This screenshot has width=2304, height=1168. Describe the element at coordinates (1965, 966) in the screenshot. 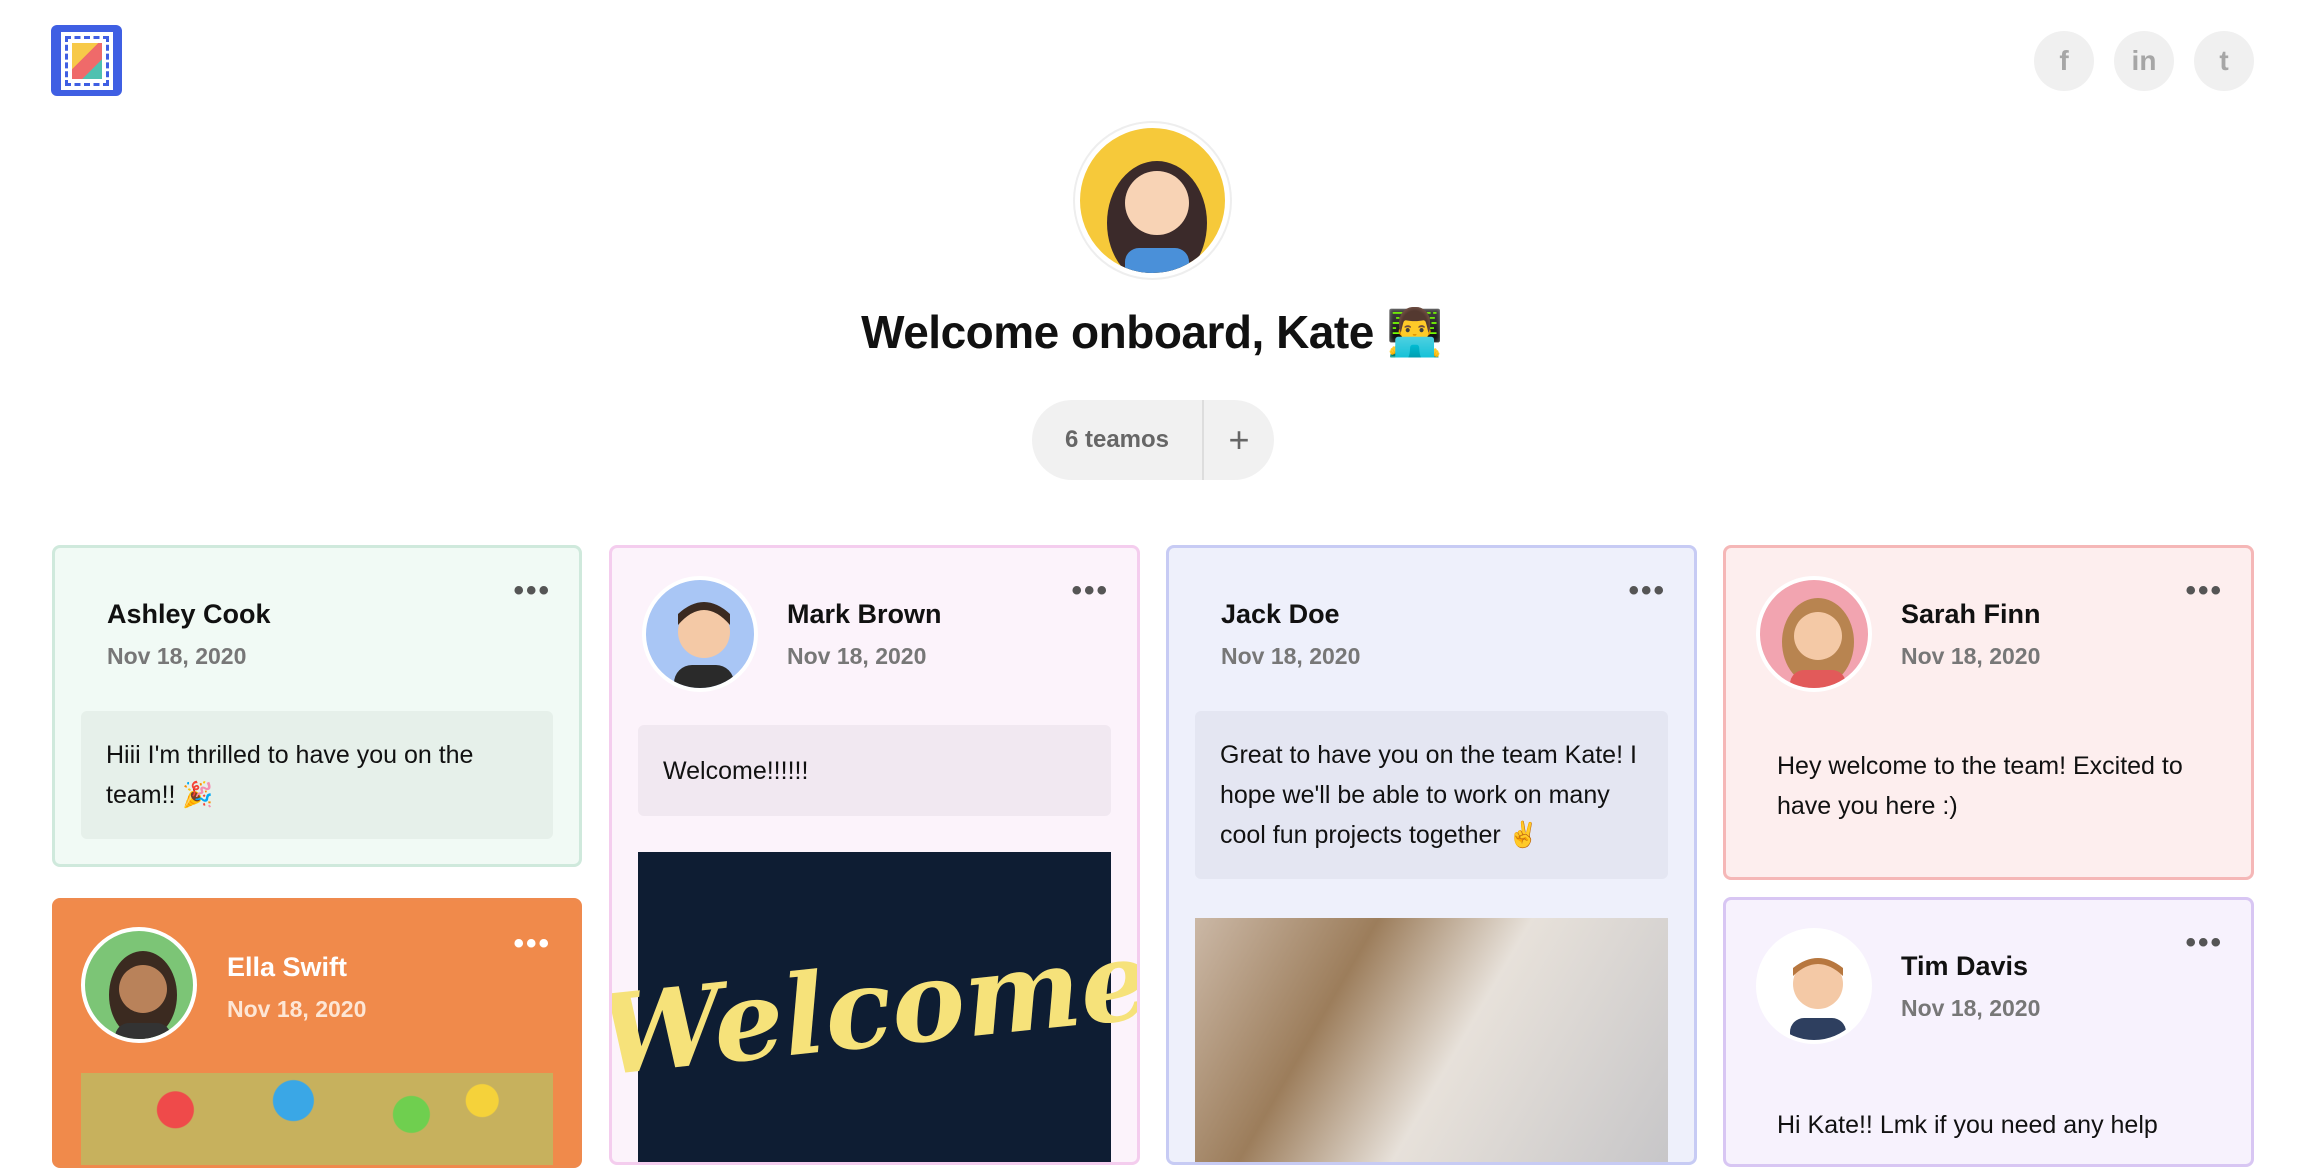

I see `author-name: Tim Davis` at that location.